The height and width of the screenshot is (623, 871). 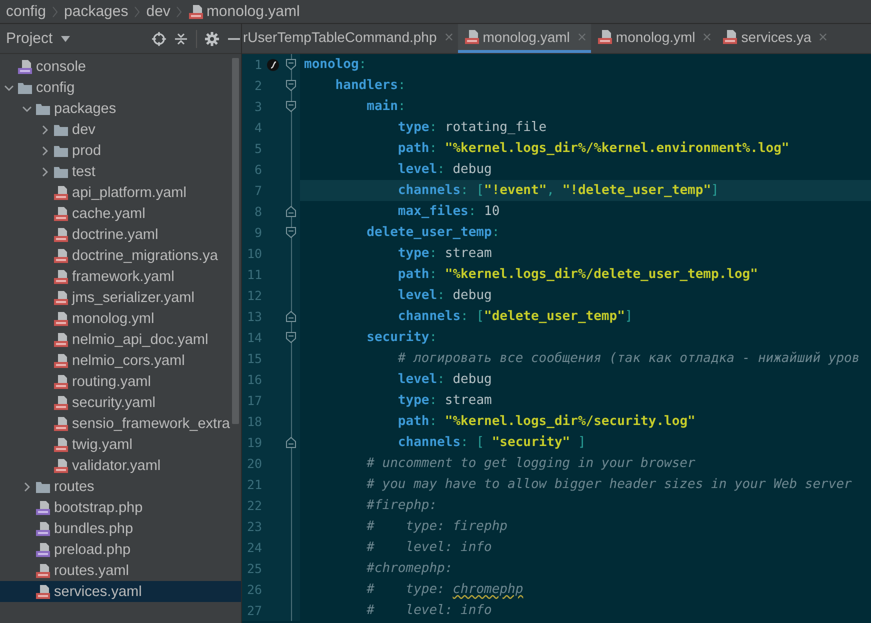 What do you see at coordinates (120, 423) in the screenshot?
I see `tree-item: sensio_framework_extra` at bounding box center [120, 423].